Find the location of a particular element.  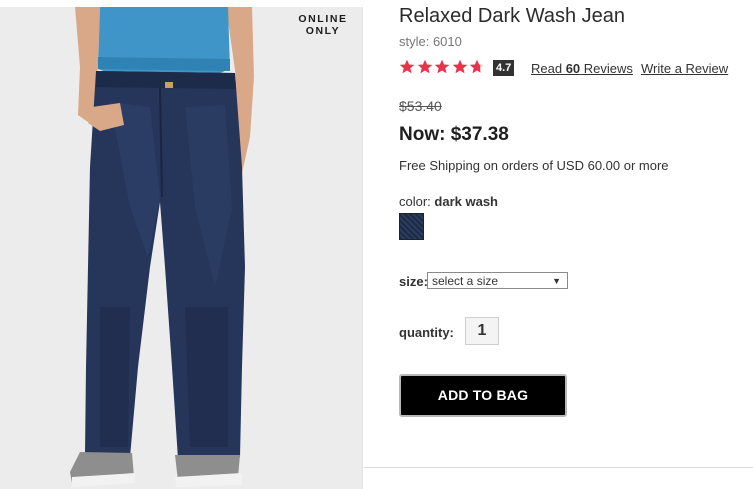

rating-row: 4.7 Read 60 Reviews Write a Review is located at coordinates (576, 68).